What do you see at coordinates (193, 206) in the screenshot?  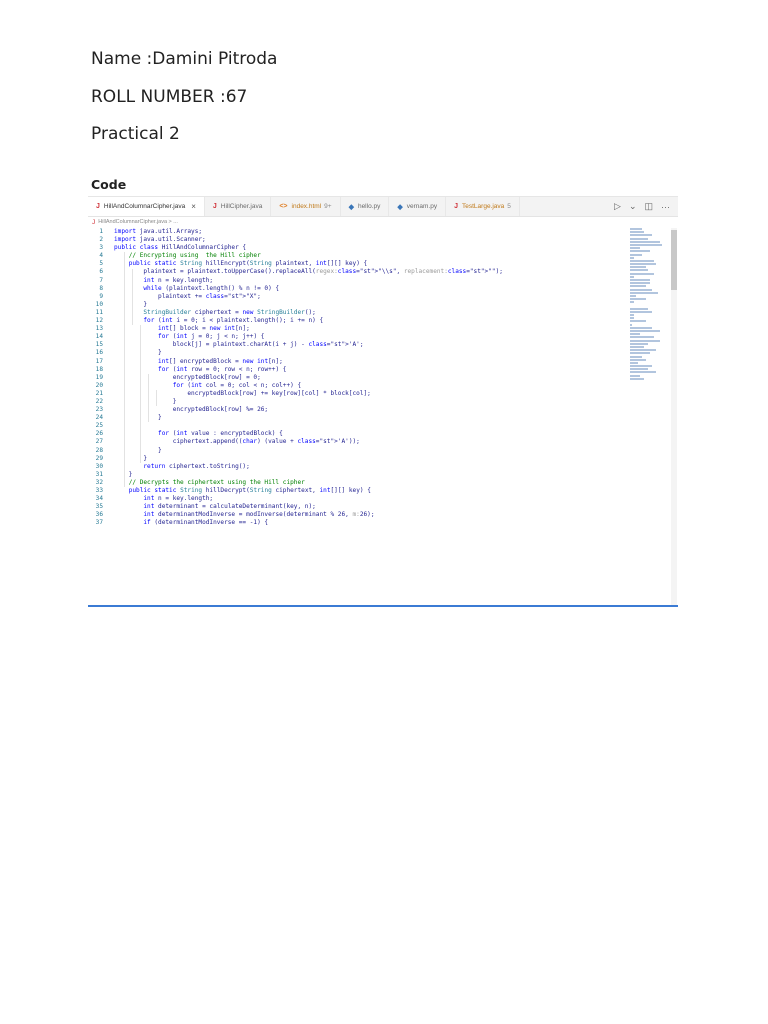 I see `close-icon: ×` at bounding box center [193, 206].